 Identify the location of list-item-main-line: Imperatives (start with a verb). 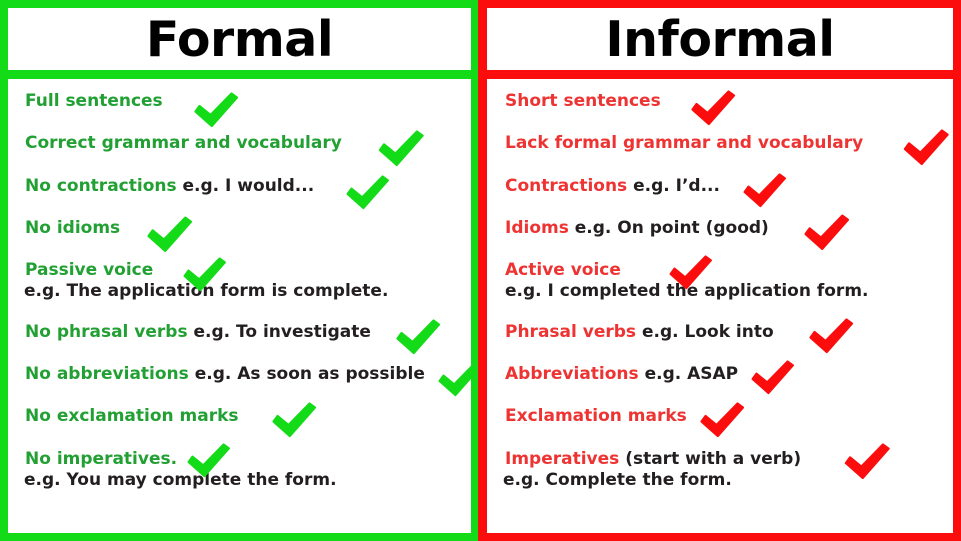
(720, 459).